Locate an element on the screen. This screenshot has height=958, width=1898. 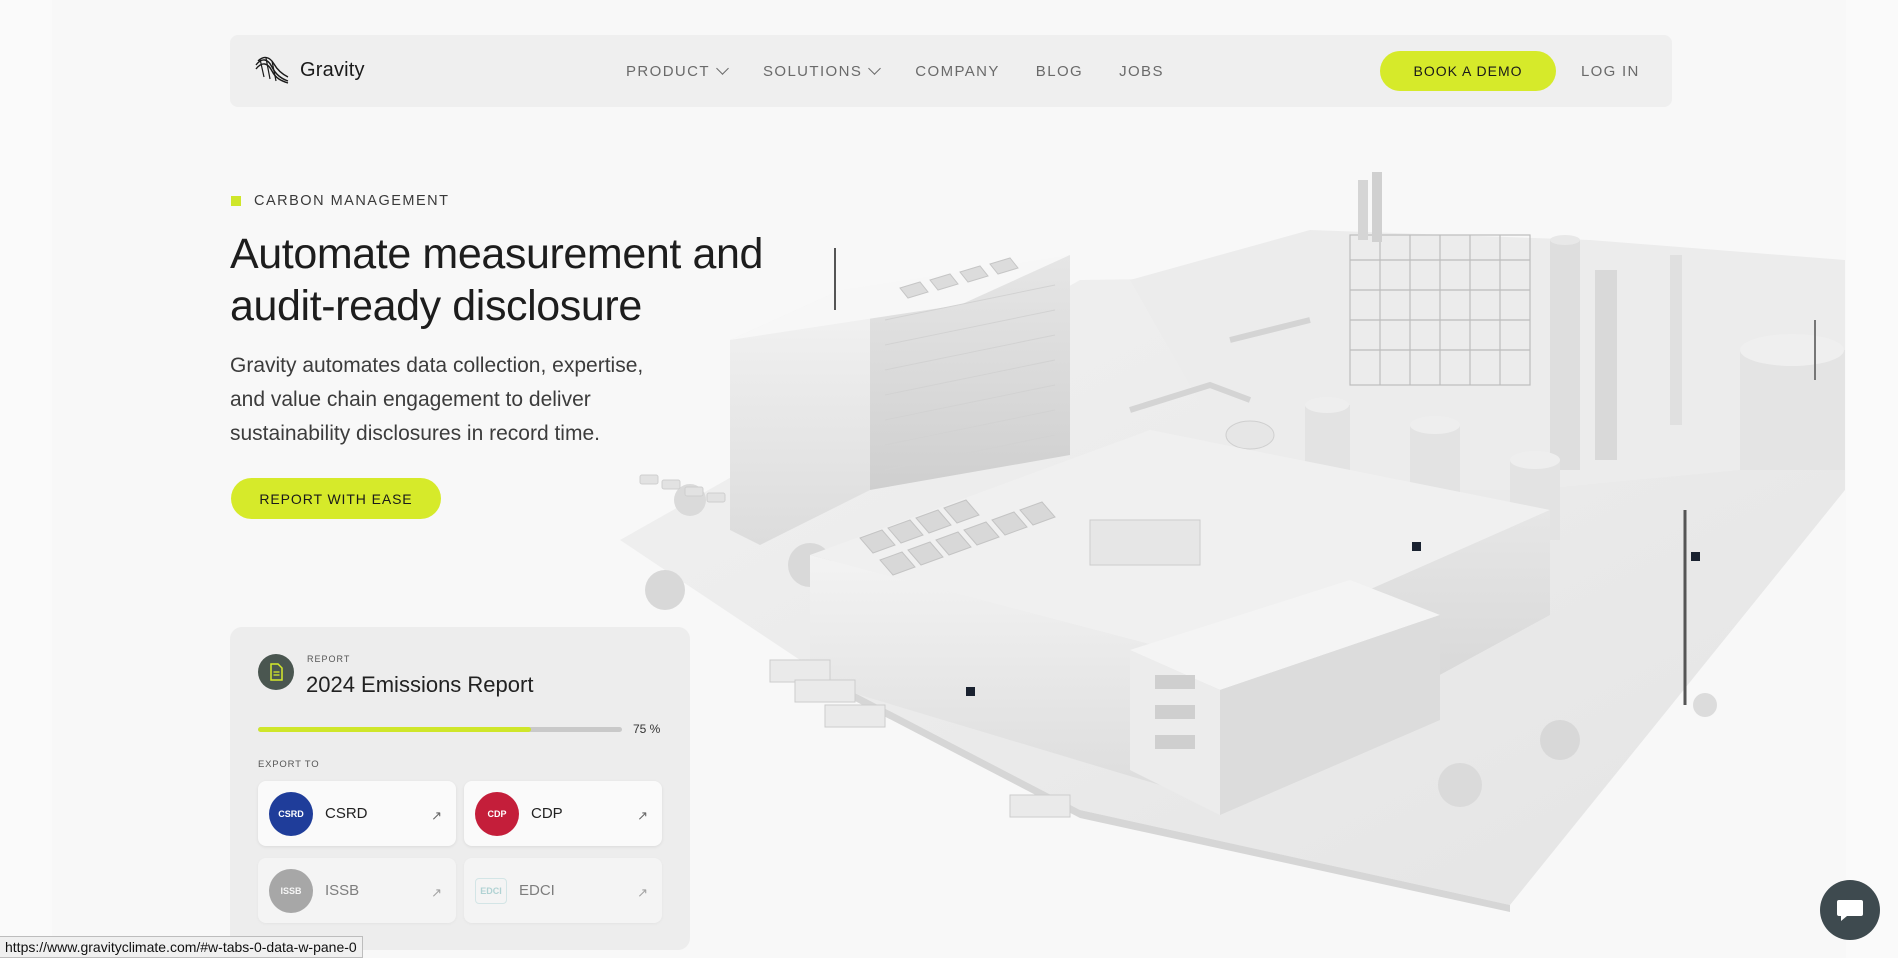
nav-item-company: COMPANY is located at coordinates (957, 71).